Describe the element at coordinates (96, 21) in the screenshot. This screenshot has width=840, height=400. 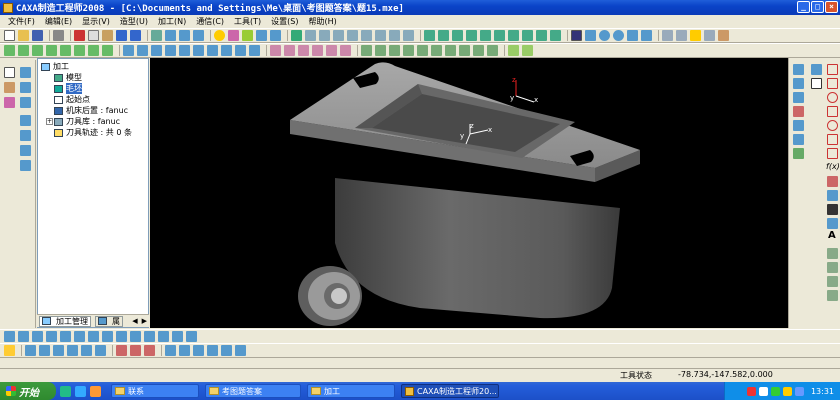
I see `menu-view: 显示(V)` at that location.